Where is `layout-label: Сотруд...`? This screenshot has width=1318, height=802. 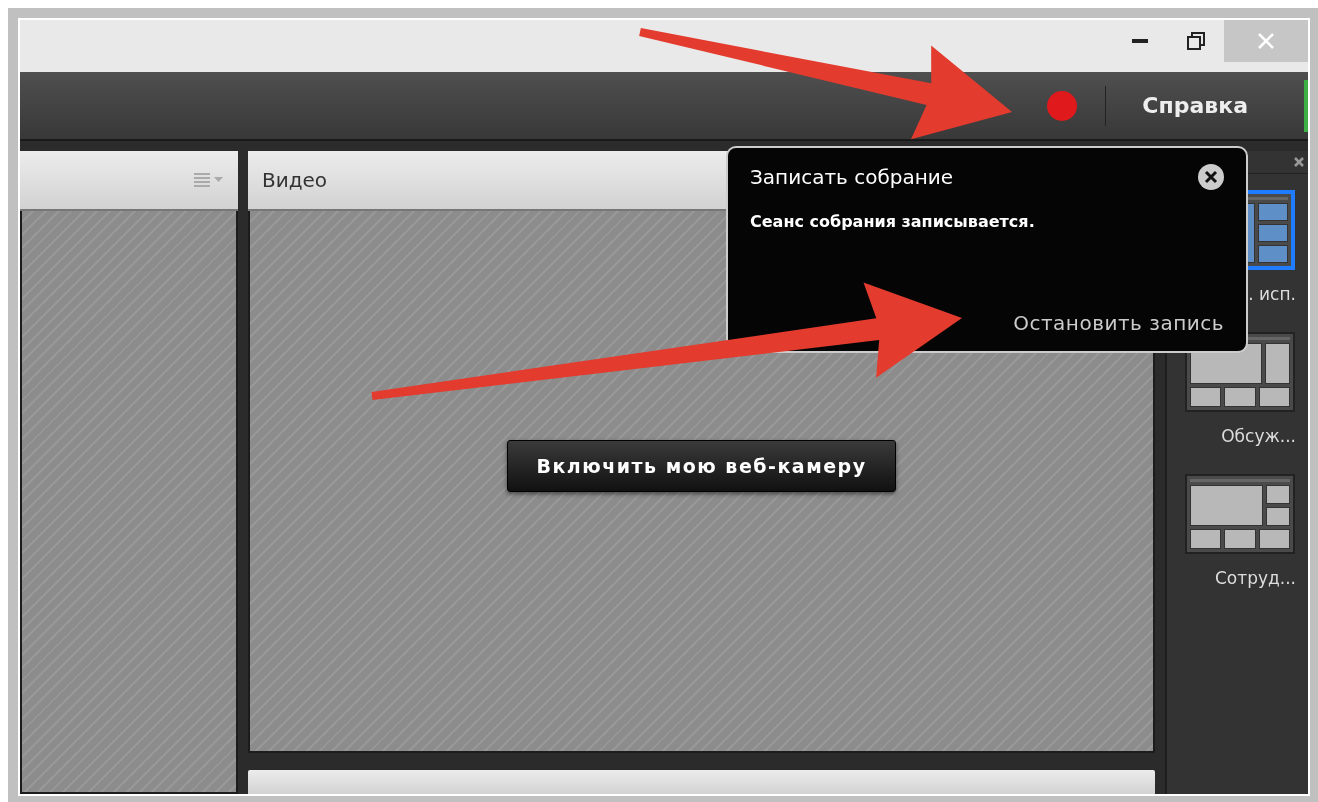
layout-label: Сотруд... is located at coordinates (1255, 578).